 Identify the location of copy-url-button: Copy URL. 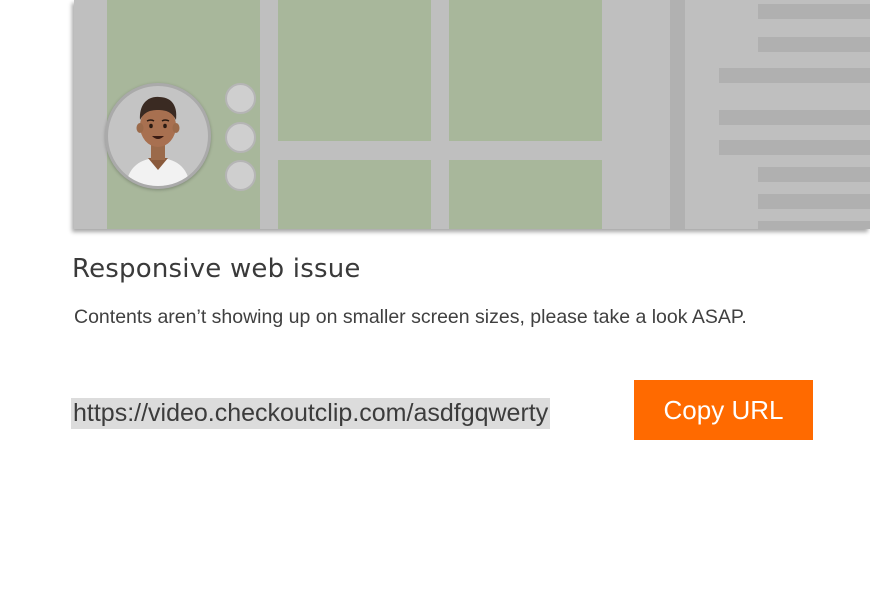
(723, 410).